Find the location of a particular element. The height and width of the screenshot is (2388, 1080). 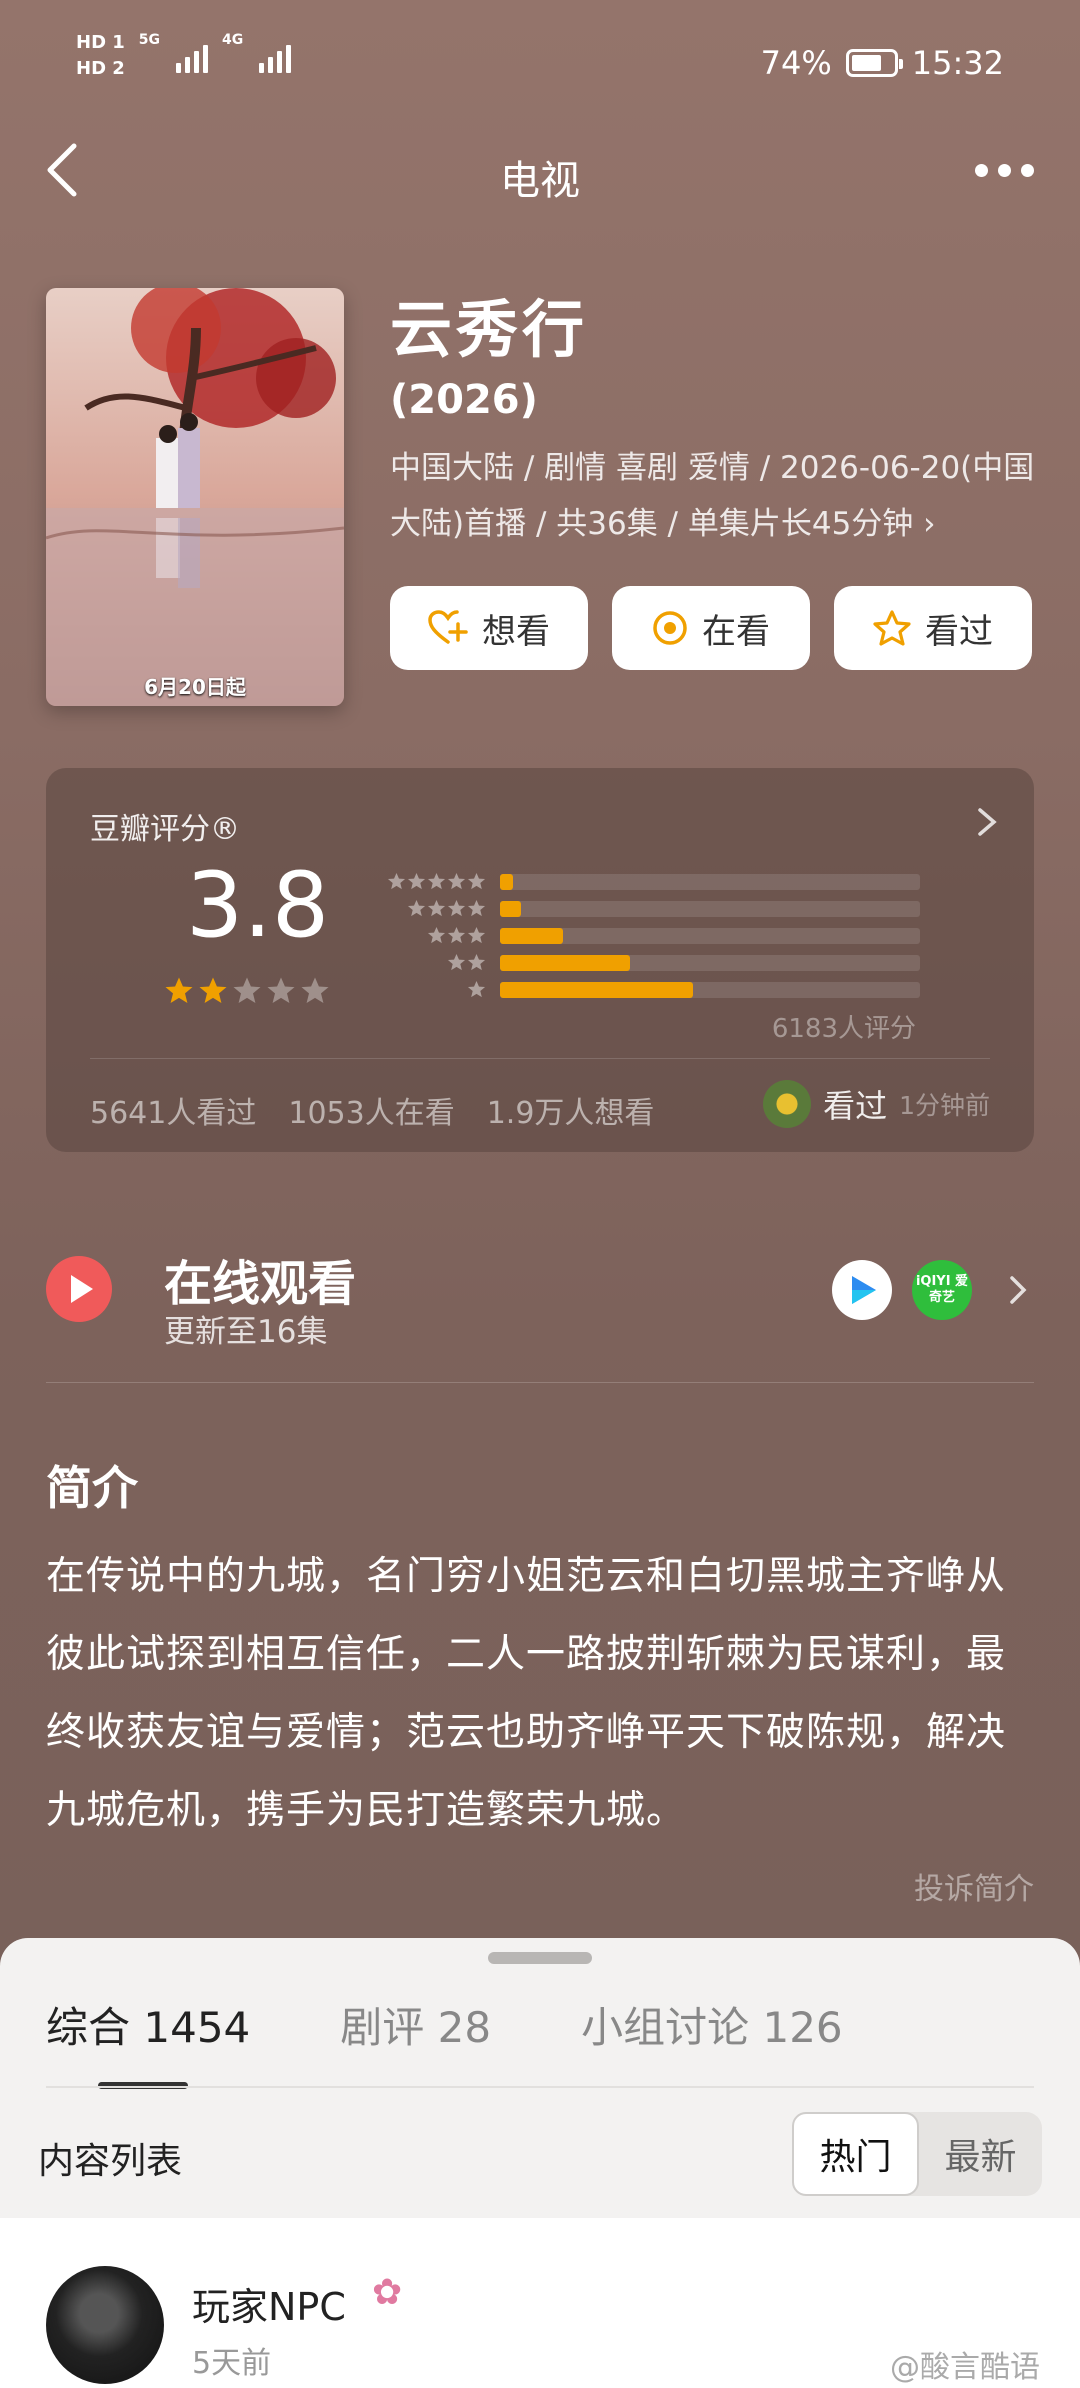

want-to-watch-button: 想看 is located at coordinates (489, 628).